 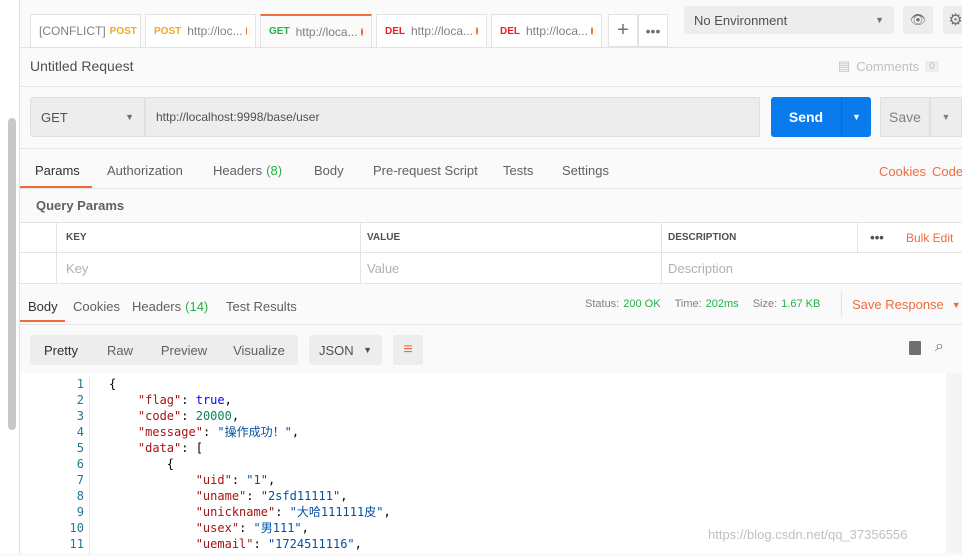 I want to click on tab-label: Params, so click(x=57, y=170).